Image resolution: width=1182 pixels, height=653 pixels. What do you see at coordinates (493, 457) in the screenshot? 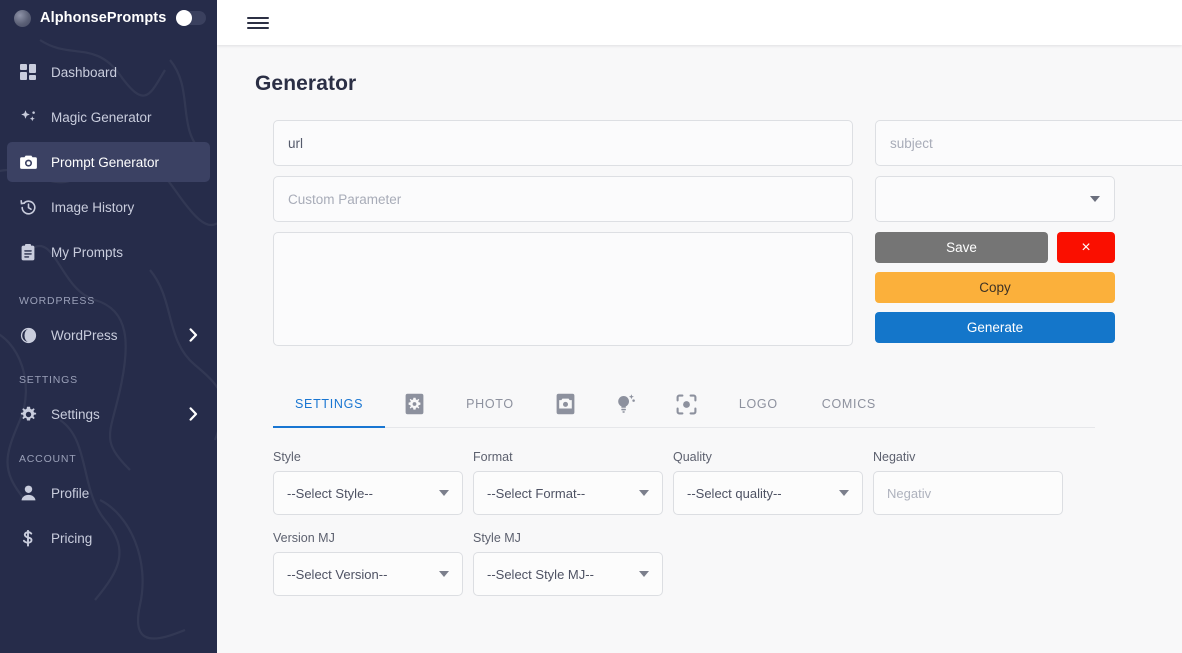
I see `format-label: Format` at bounding box center [493, 457].